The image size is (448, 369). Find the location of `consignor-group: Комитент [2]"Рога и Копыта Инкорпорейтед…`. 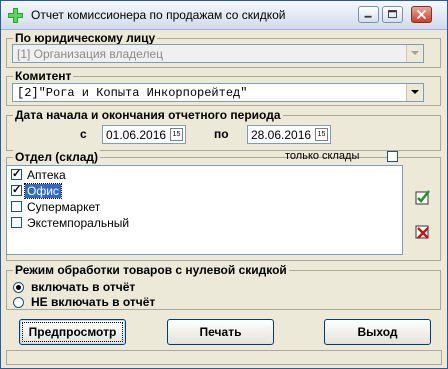

consignor-group: Комитент [2]"Рога и Копыта Инкорпорейтед… is located at coordinates (223, 87).